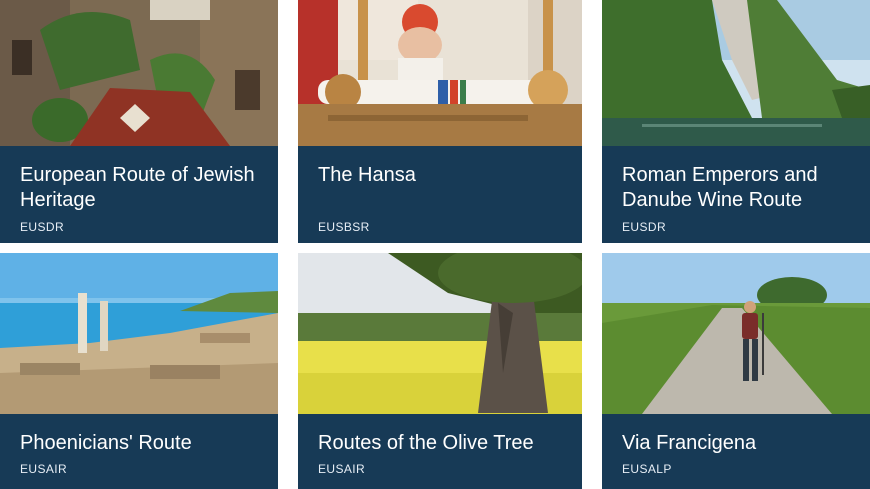  What do you see at coordinates (139, 333) in the screenshot?
I see `route-photo-ruins-coast` at bounding box center [139, 333].